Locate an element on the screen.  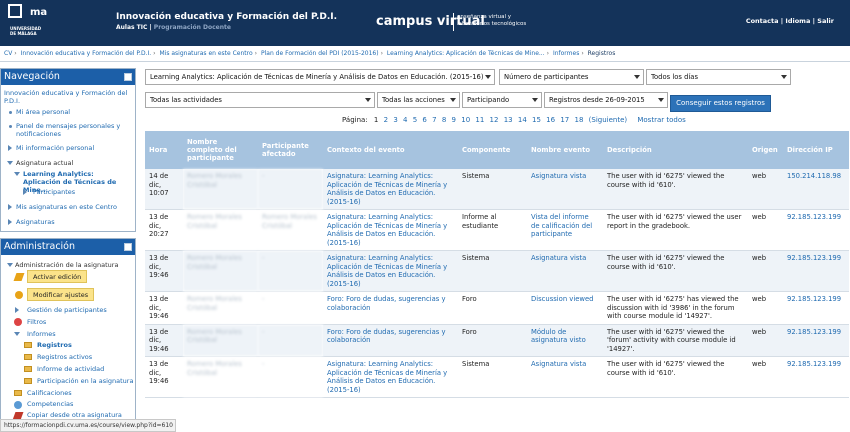
cell-ip: 150.214.118.98 is located at coordinates (816, 189).